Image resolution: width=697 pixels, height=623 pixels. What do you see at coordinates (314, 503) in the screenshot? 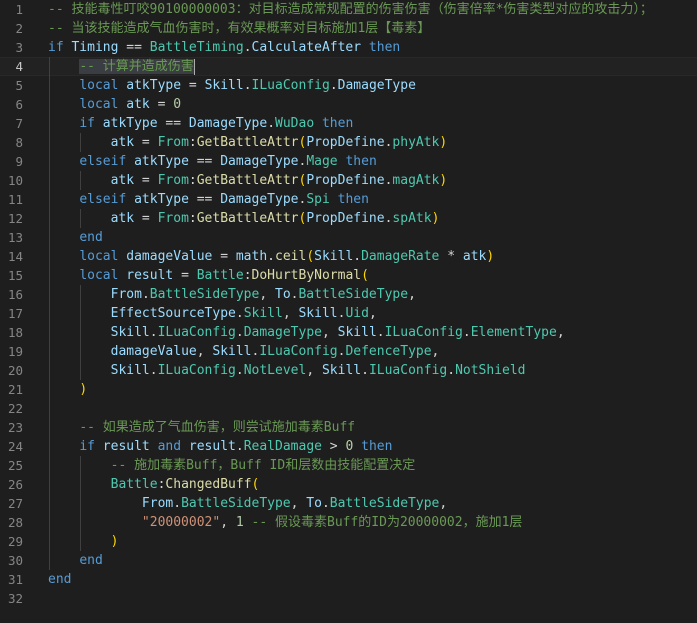
I see `code-token: To` at bounding box center [314, 503].